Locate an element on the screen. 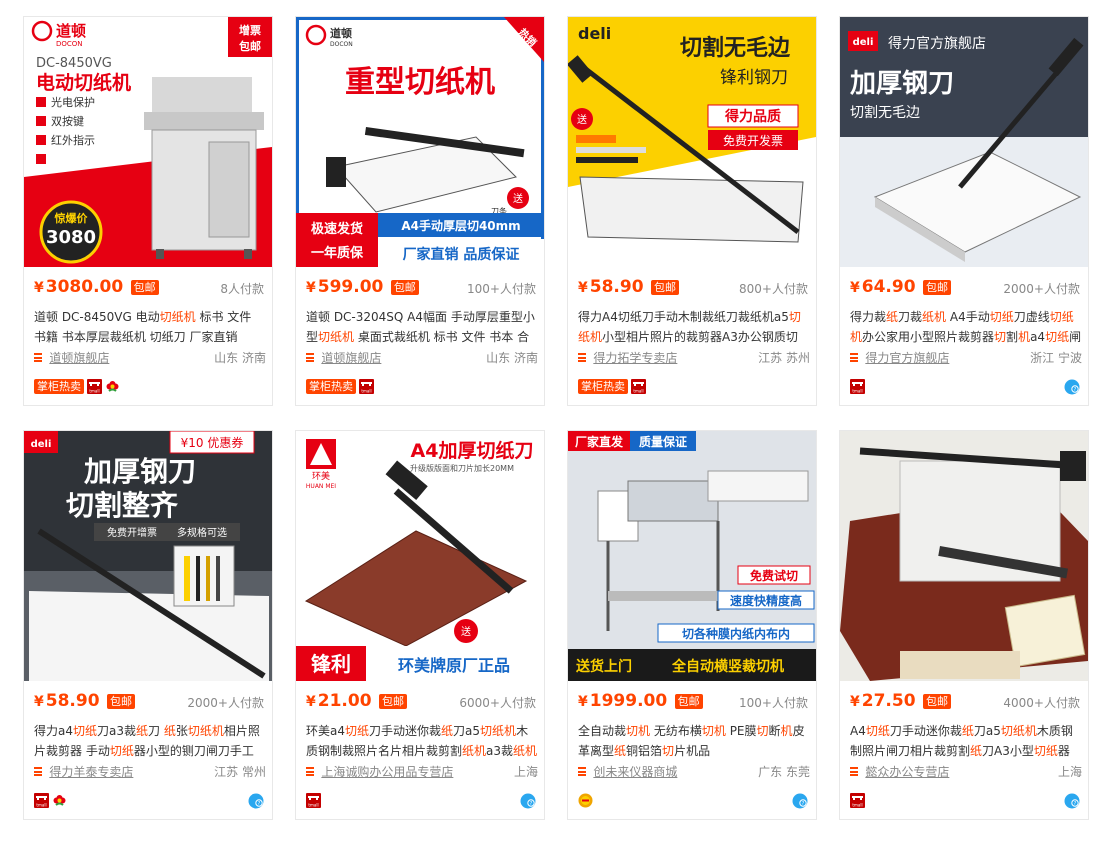  badge-row: 掌柜热卖 tmall is located at coordinates (422, 387).